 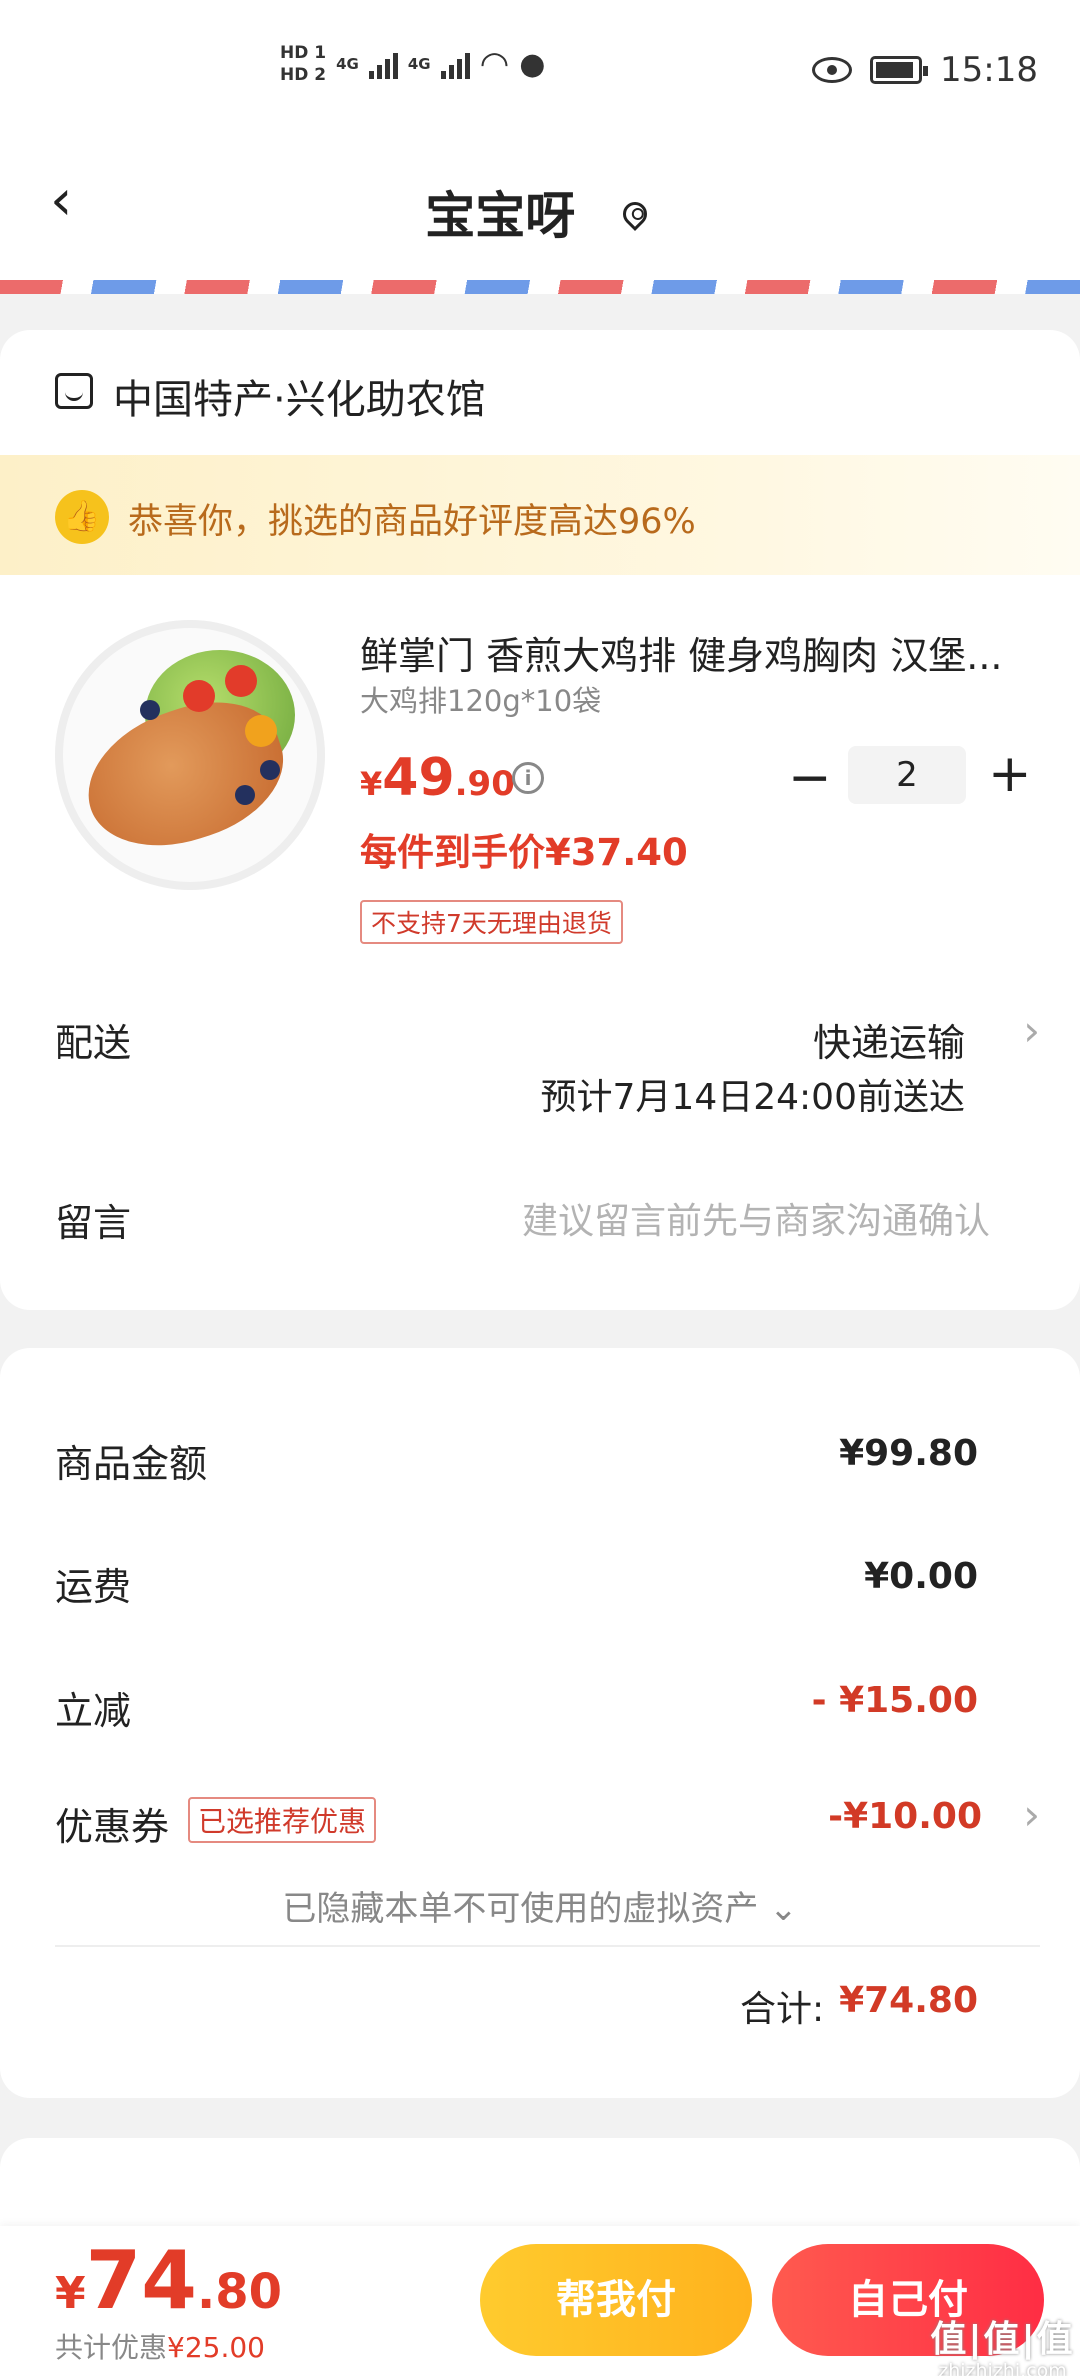 I want to click on watermark: 值|值|值 zhizhizhi.com, so click(x=1002, y=2347).